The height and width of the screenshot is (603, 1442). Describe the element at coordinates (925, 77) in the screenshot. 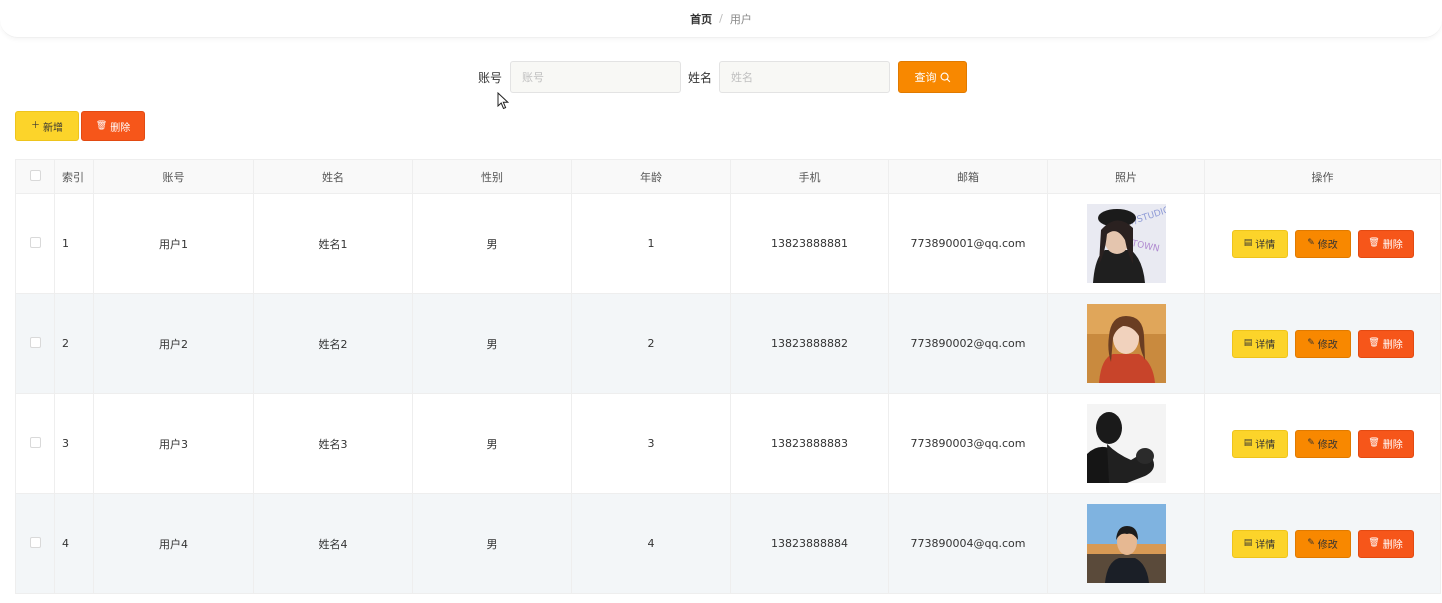

I see `query-button-label: 查询` at that location.